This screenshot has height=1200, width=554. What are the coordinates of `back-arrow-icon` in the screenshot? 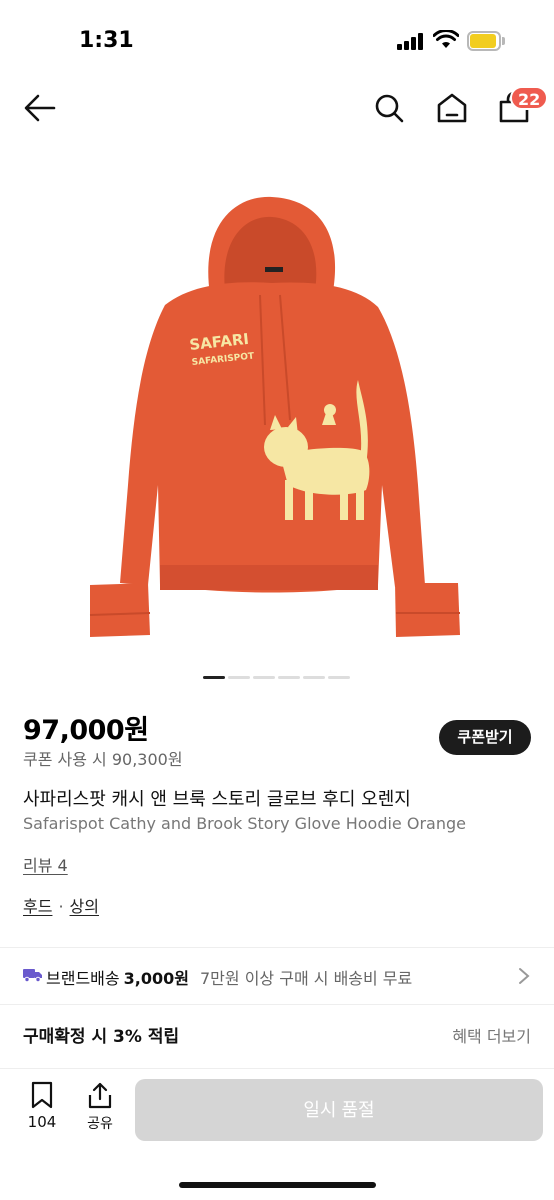 It's located at (40, 108).